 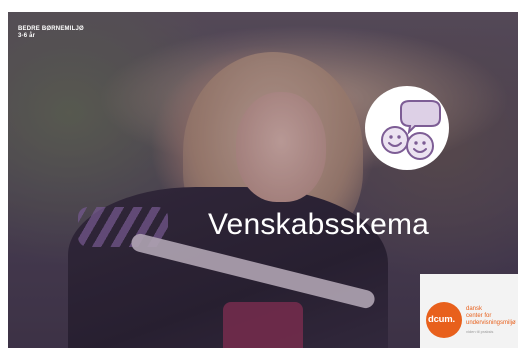 I want to click on logo-line-2: center for, so click(x=479, y=316).